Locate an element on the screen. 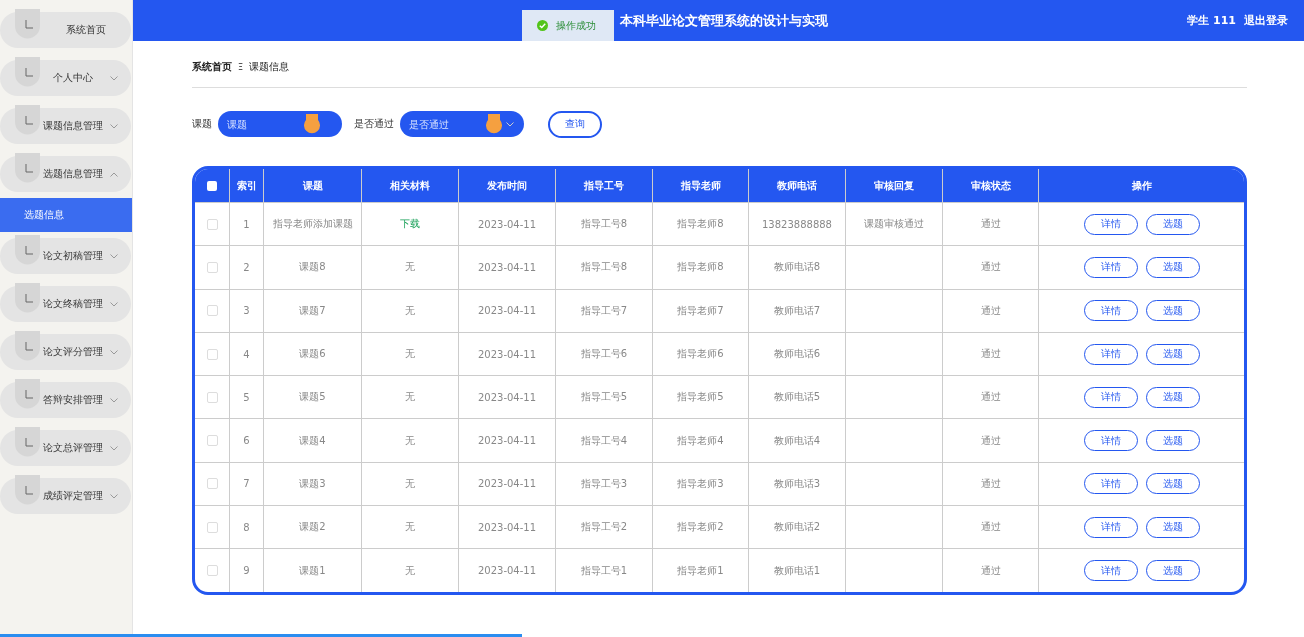 The image size is (1304, 637). input-field: 课题 is located at coordinates (280, 124).